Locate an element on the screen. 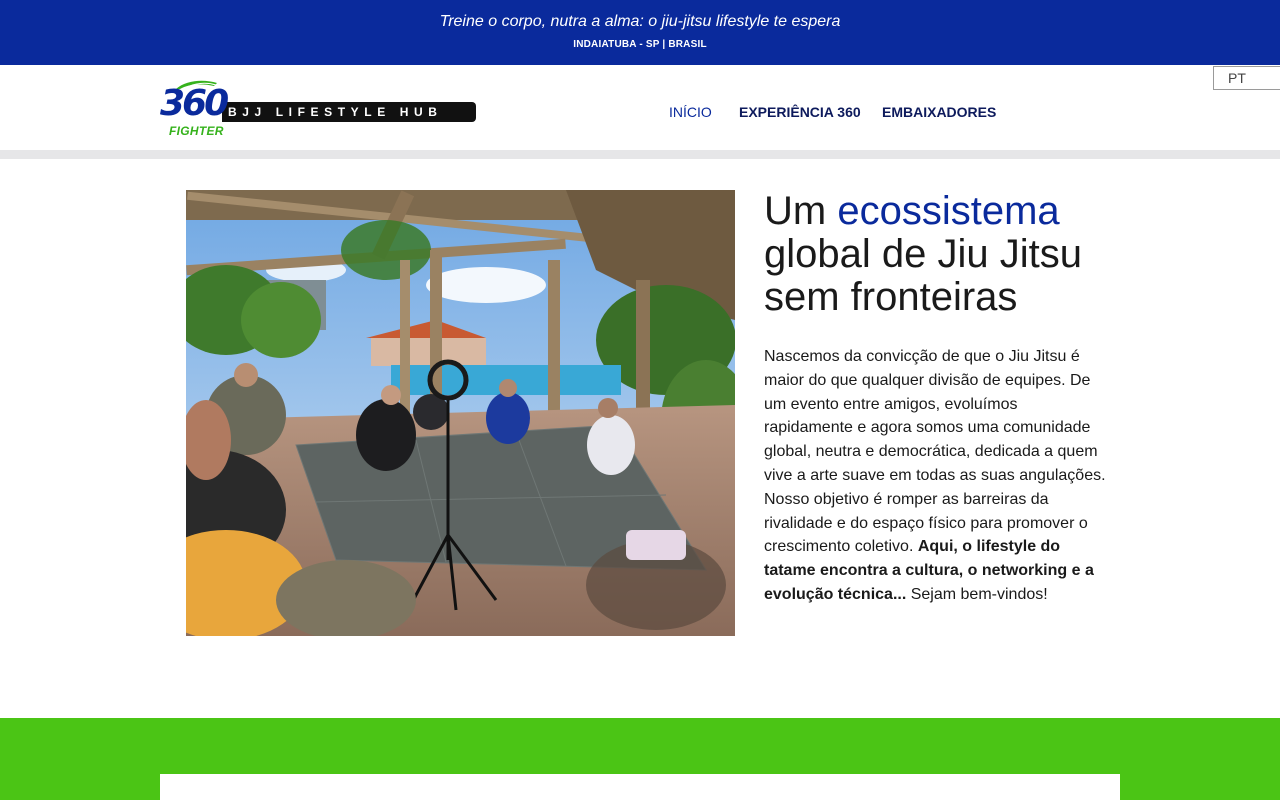 Image resolution: width=1280 pixels, height=800 pixels. logo-number: 360 is located at coordinates (194, 103).